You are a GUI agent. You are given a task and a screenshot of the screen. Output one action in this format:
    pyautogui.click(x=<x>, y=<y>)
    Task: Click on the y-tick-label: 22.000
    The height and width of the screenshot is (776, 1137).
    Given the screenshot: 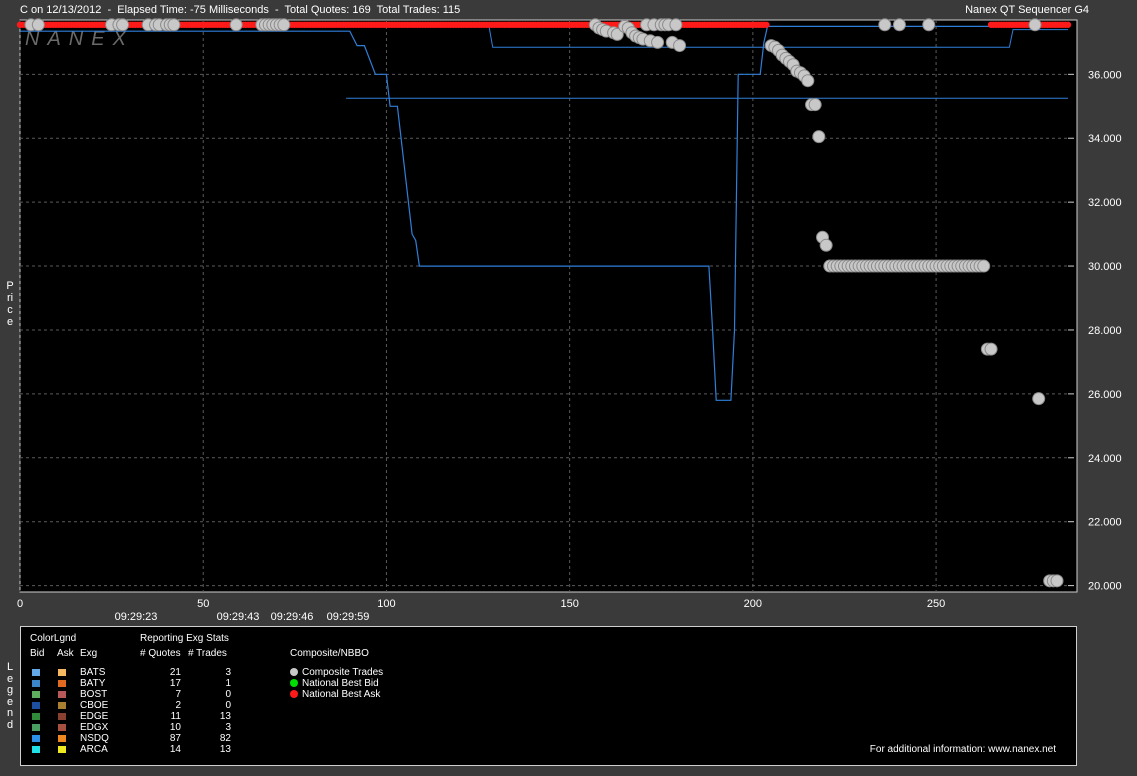 What is the action you would take?
    pyautogui.click(x=1105, y=523)
    